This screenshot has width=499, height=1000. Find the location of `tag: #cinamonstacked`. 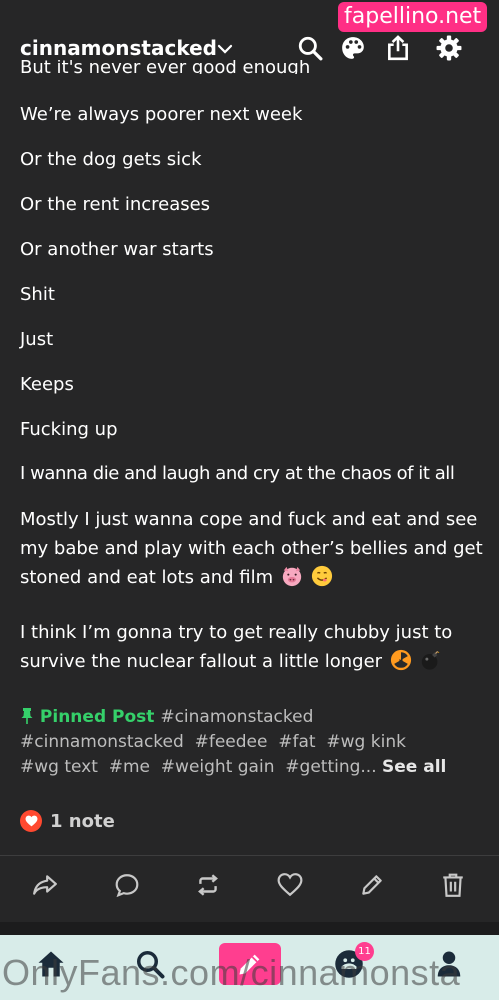

tag: #cinamonstacked is located at coordinates (236, 717).